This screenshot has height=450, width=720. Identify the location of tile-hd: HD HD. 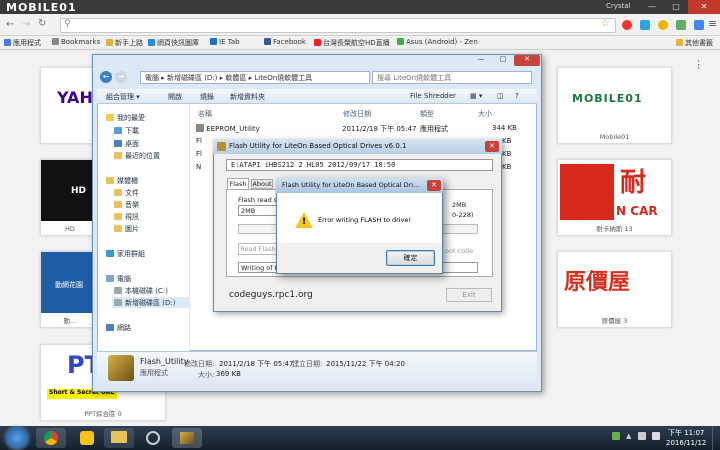
(70, 197).